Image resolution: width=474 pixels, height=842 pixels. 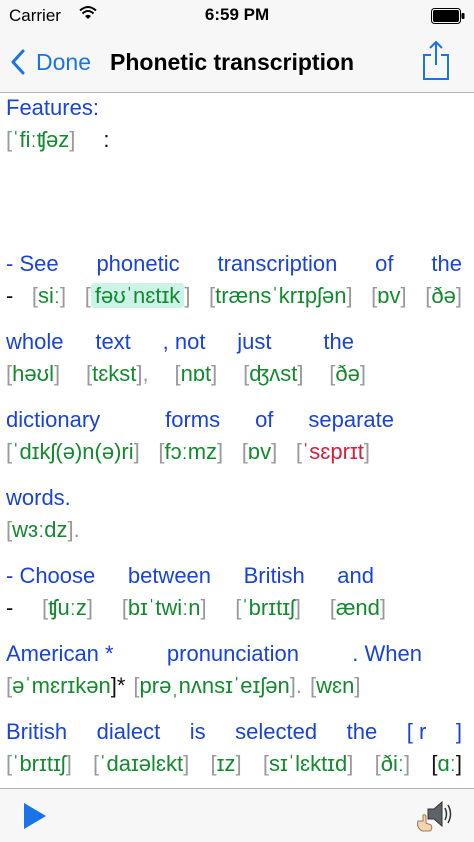 What do you see at coordinates (435, 815) in the screenshot?
I see `speaker-icon` at bounding box center [435, 815].